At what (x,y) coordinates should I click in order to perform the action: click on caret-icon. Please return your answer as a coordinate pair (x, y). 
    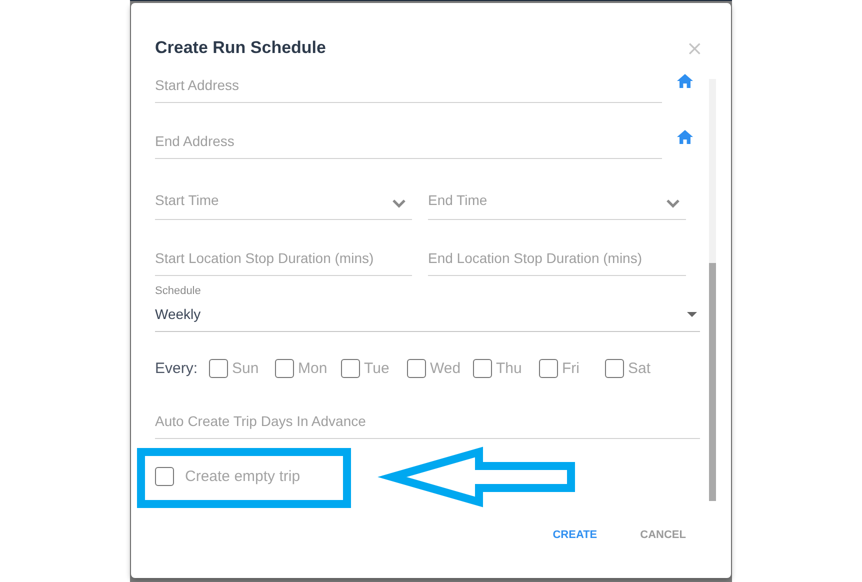
    Looking at the image, I should click on (692, 314).